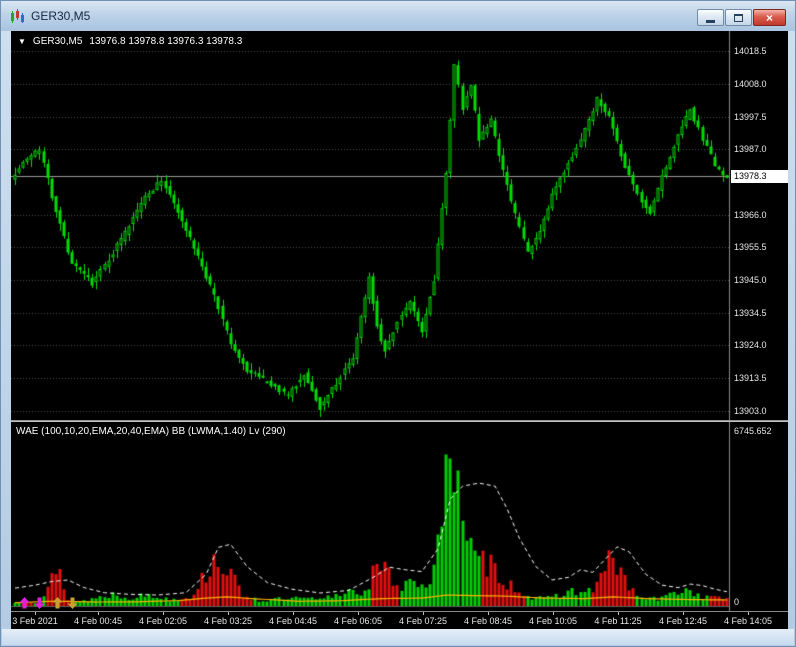 The width and height of the screenshot is (796, 647). What do you see at coordinates (750, 214) in the screenshot?
I see `price-axis-label: 13966.0` at bounding box center [750, 214].